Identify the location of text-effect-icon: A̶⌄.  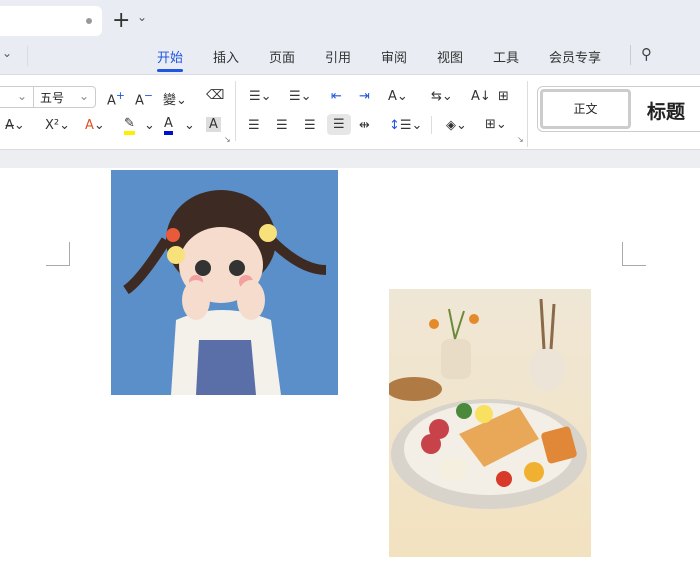
(15, 125).